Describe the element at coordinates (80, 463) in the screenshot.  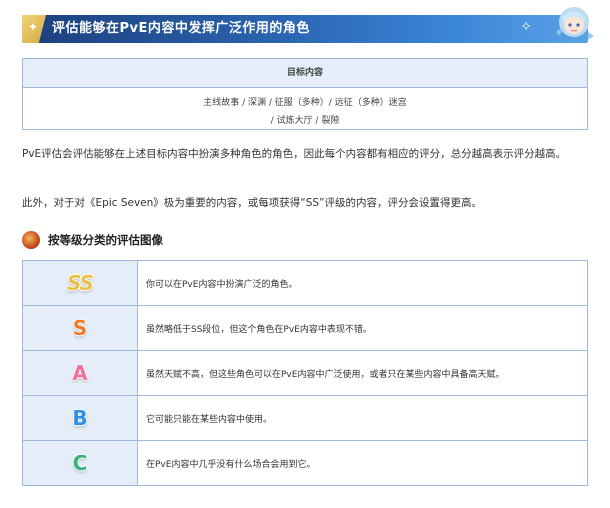
I see `grade-badge-c: C` at that location.